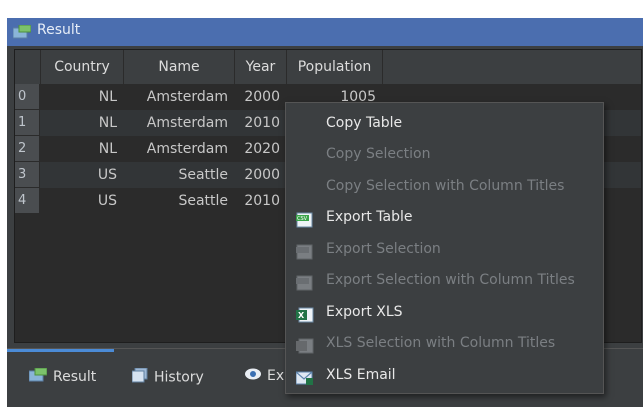 This screenshot has height=407, width=643. What do you see at coordinates (139, 377) in the screenshot?
I see `history-icon` at bounding box center [139, 377].